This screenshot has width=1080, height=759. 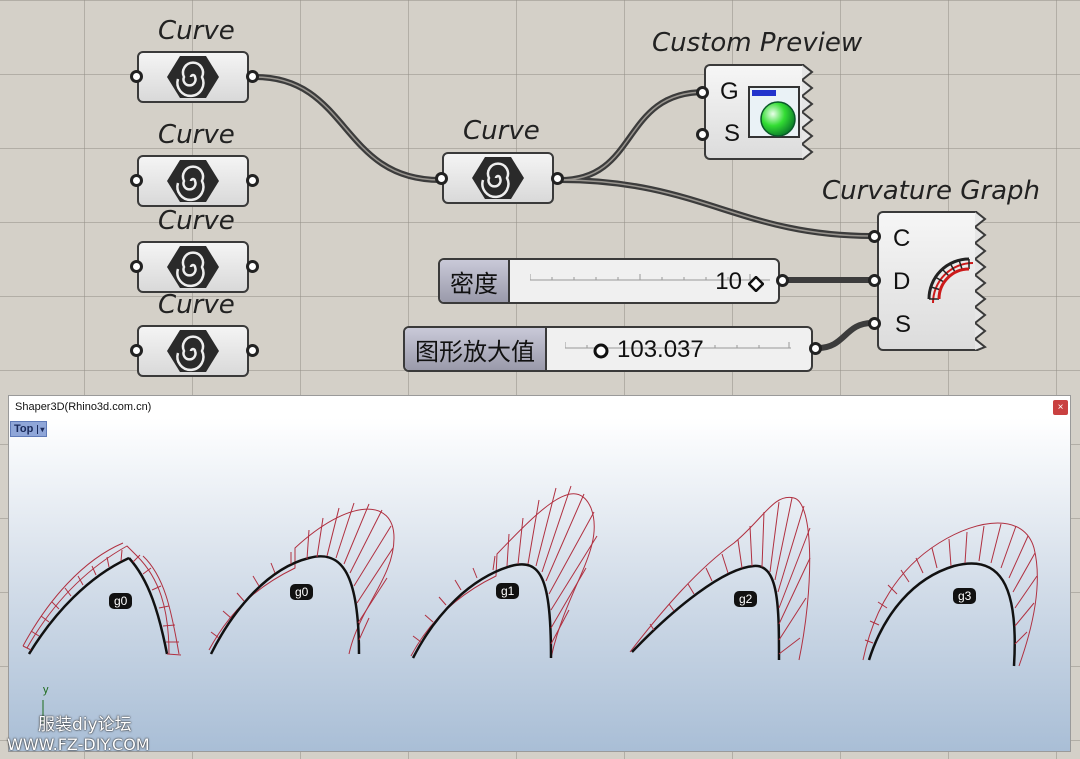 What do you see at coordinates (902, 281) in the screenshot?
I see `graph-input-d-label: D` at bounding box center [902, 281].